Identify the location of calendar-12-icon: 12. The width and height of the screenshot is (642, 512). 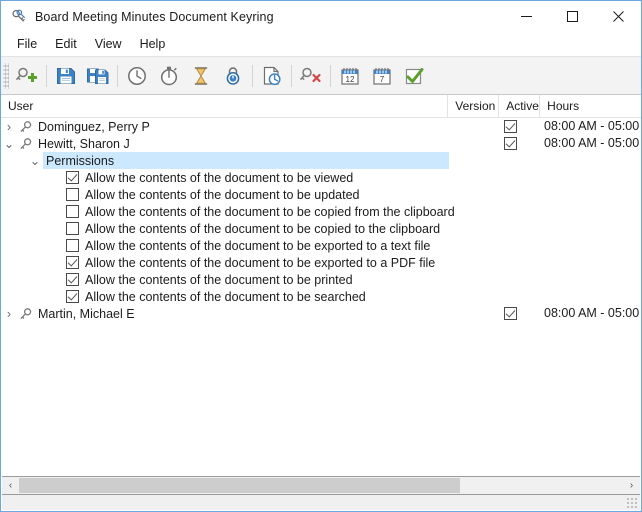
(350, 76).